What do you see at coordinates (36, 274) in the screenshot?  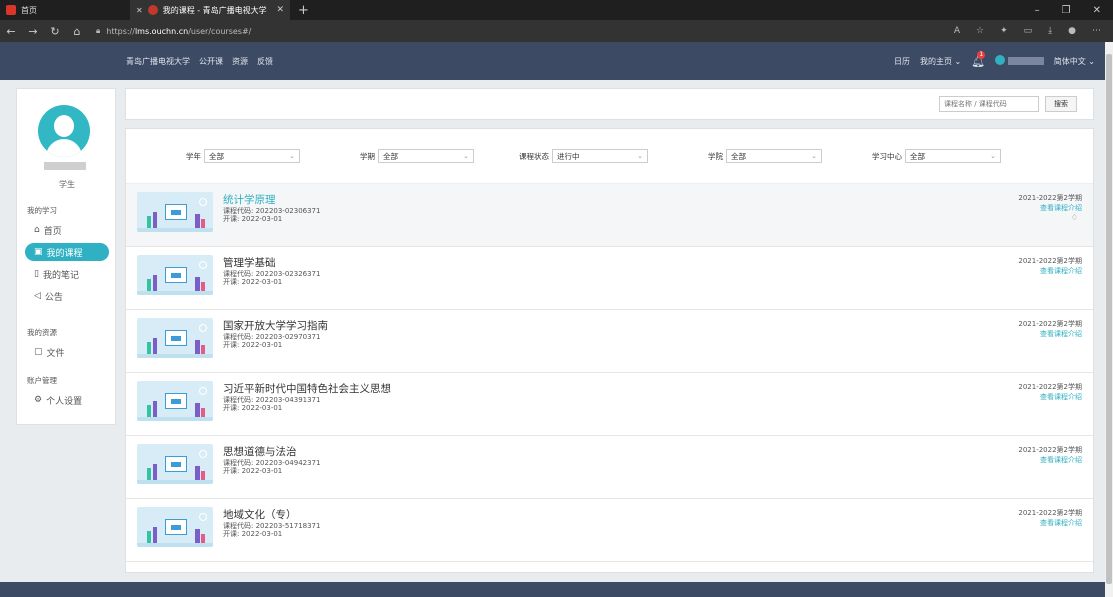 I see `note-icon: ▯` at bounding box center [36, 274].